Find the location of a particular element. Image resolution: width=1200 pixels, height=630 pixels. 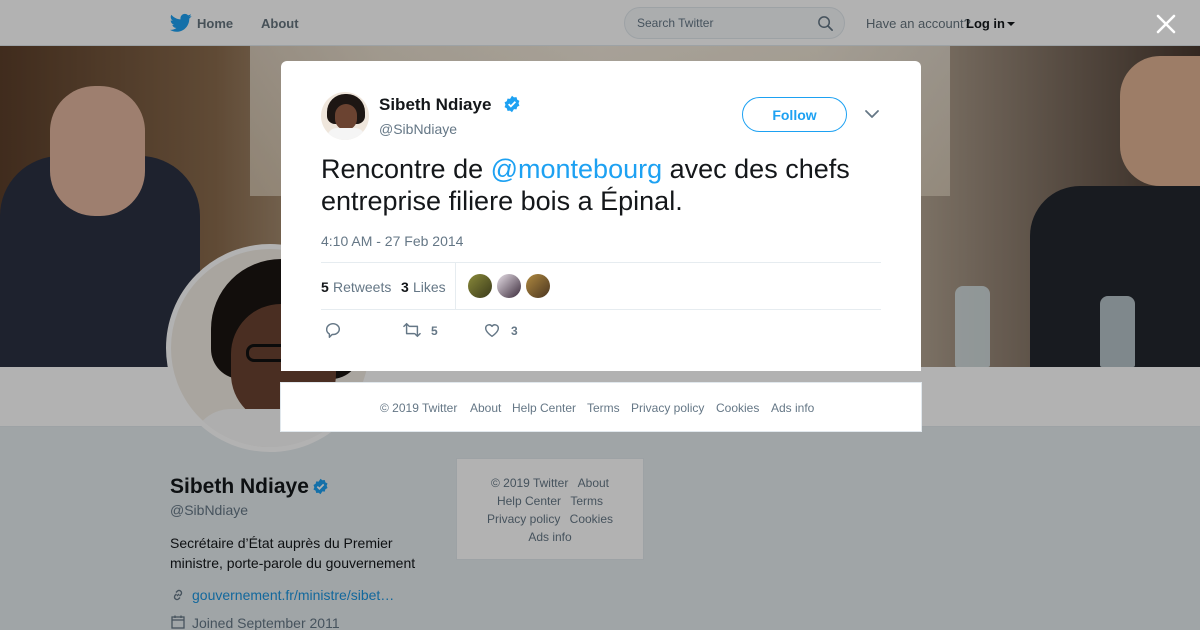

chevron-down-icon is located at coordinates (872, 114).